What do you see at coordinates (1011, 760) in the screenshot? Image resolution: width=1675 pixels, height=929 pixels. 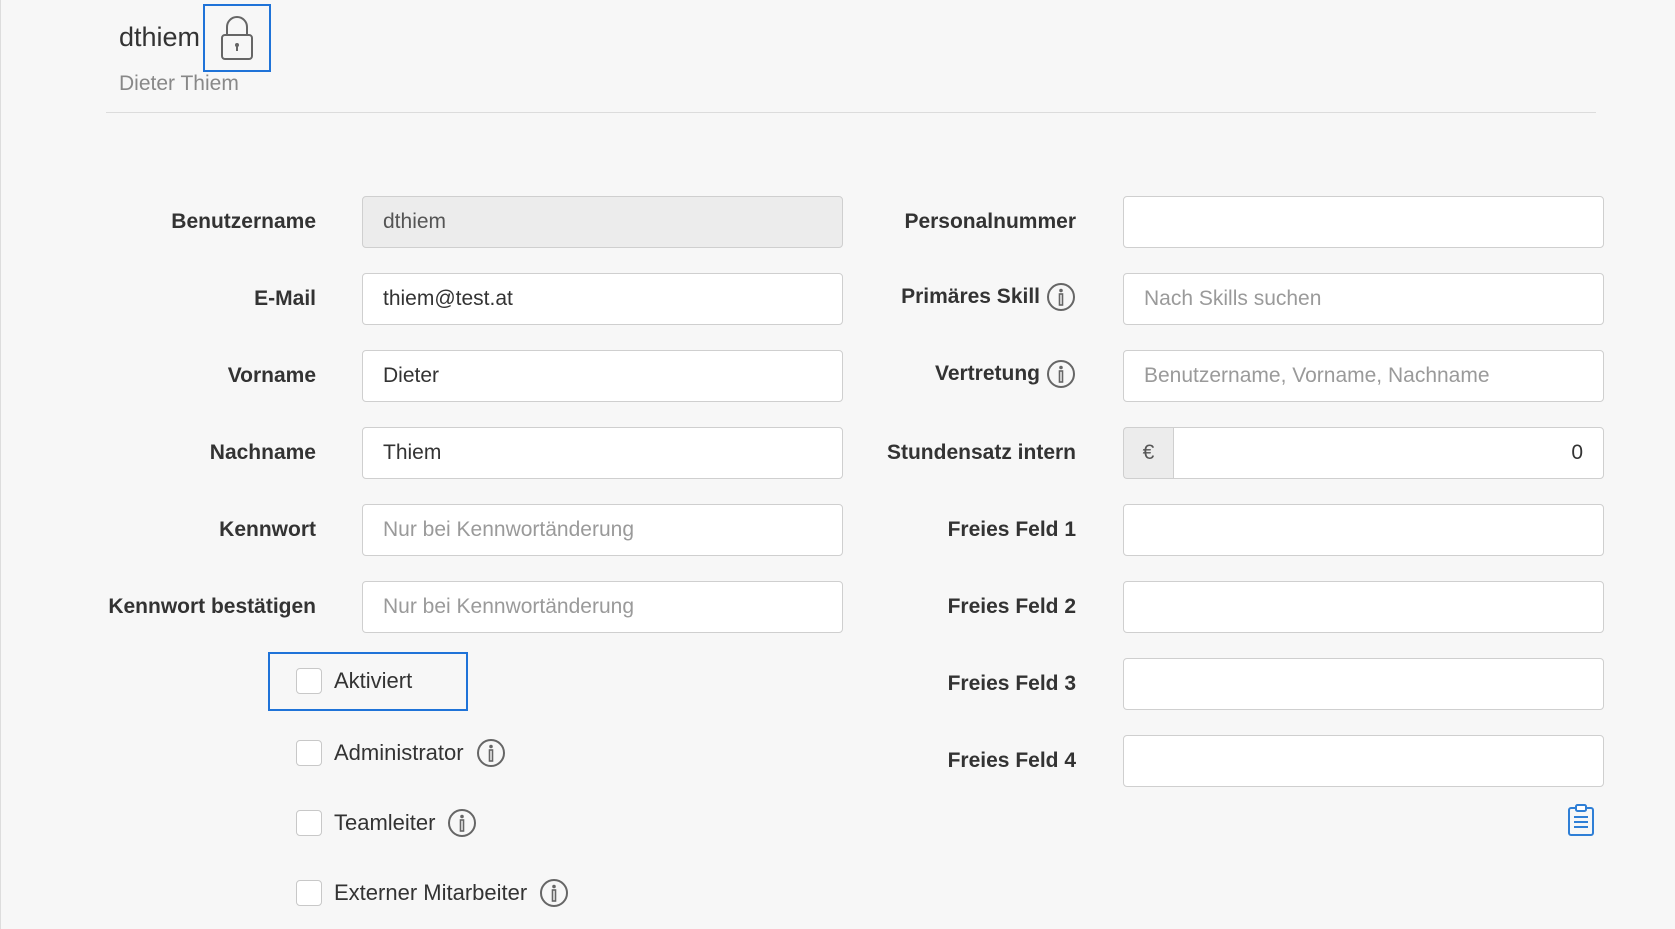 I see `free-field-4-label: Freies Feld 4` at bounding box center [1011, 760].